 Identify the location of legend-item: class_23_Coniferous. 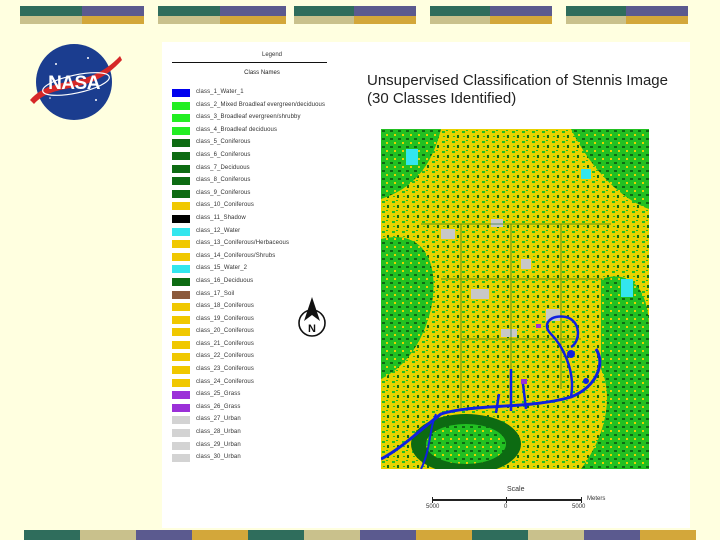
(267, 370).